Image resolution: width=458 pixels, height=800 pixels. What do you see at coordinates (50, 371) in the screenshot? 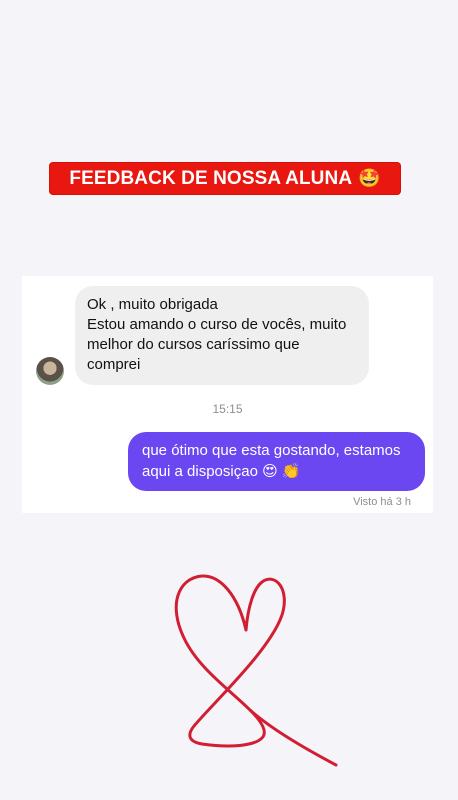
I see `avatar` at bounding box center [50, 371].